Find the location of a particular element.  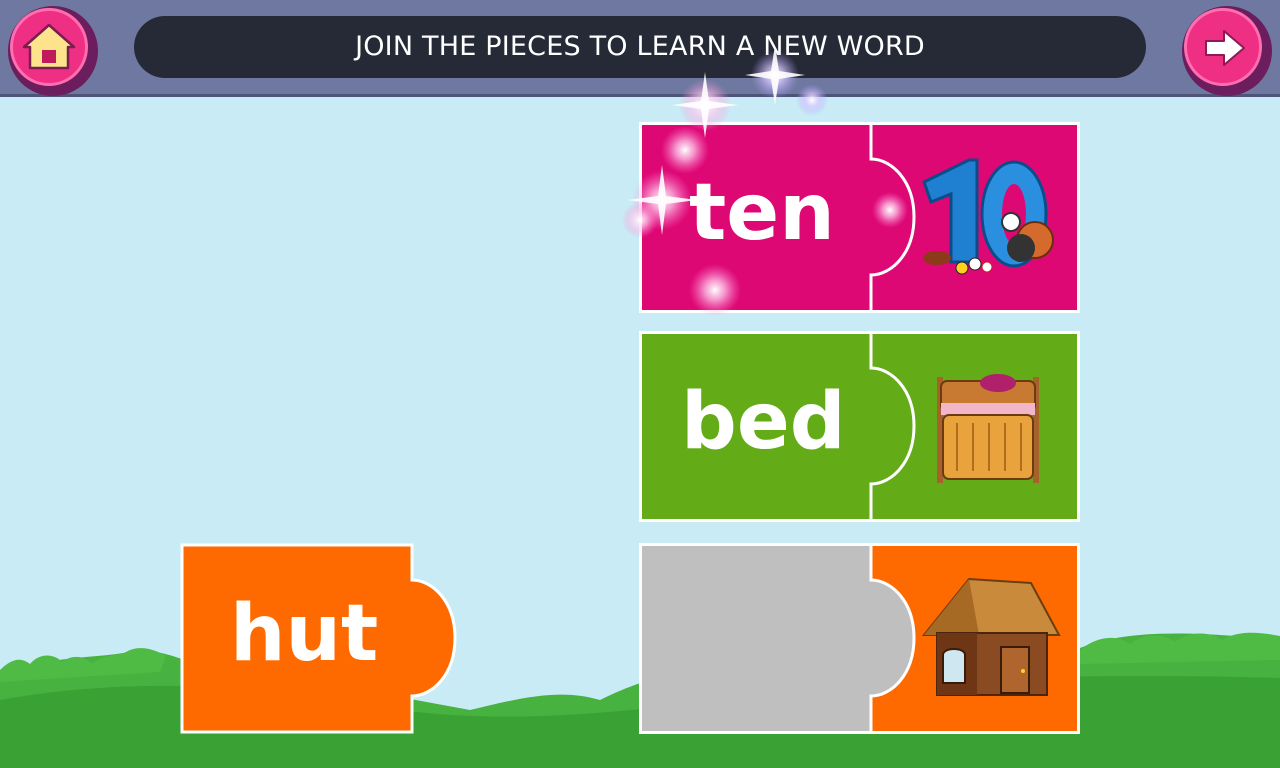

next-button is located at coordinates (1227, 51).